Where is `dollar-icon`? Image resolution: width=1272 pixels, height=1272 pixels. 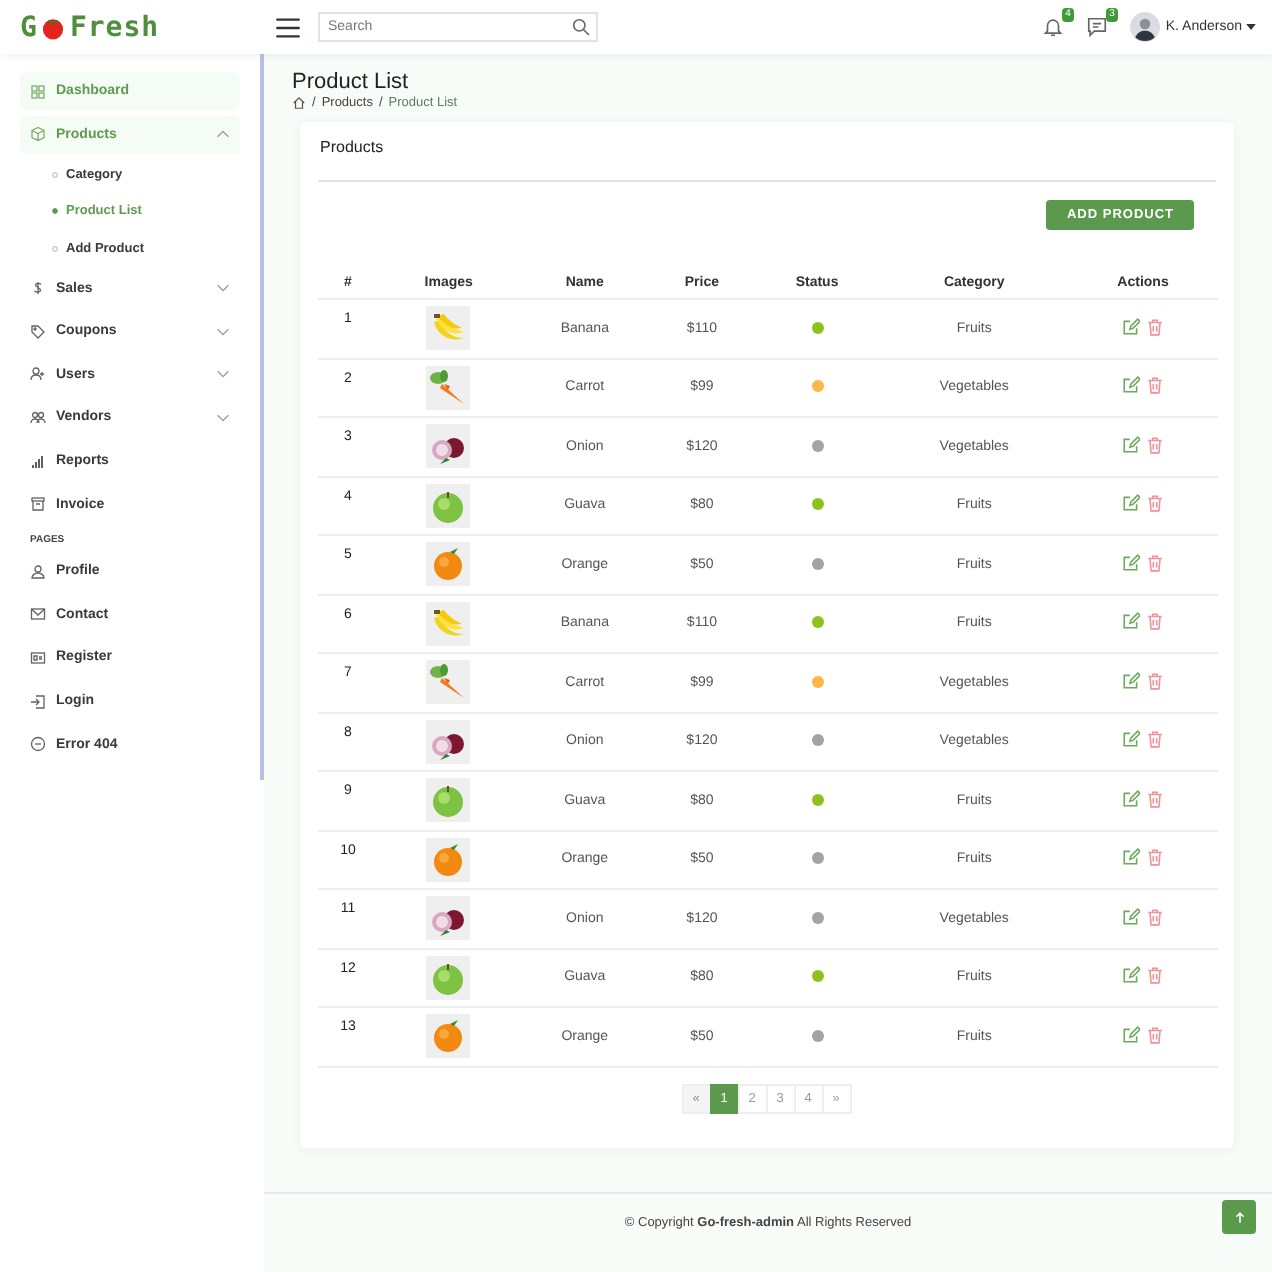 dollar-icon is located at coordinates (38, 288).